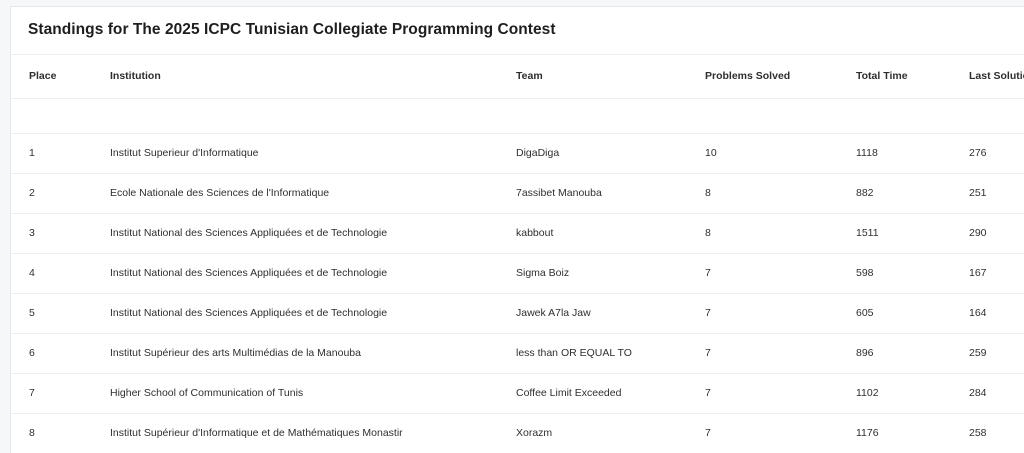 The width and height of the screenshot is (1024, 453). Describe the element at coordinates (313, 77) in the screenshot. I see `column-header-institution: Institution` at that location.